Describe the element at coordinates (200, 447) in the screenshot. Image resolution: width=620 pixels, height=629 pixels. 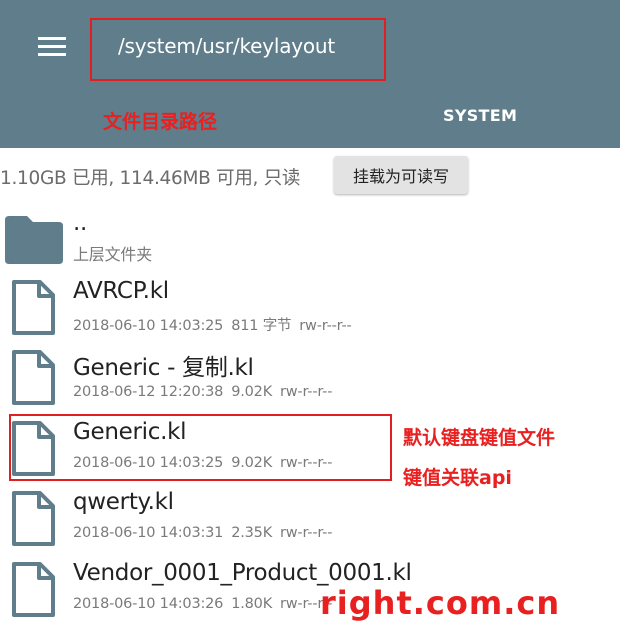
I see `file-highlight-box` at that location.